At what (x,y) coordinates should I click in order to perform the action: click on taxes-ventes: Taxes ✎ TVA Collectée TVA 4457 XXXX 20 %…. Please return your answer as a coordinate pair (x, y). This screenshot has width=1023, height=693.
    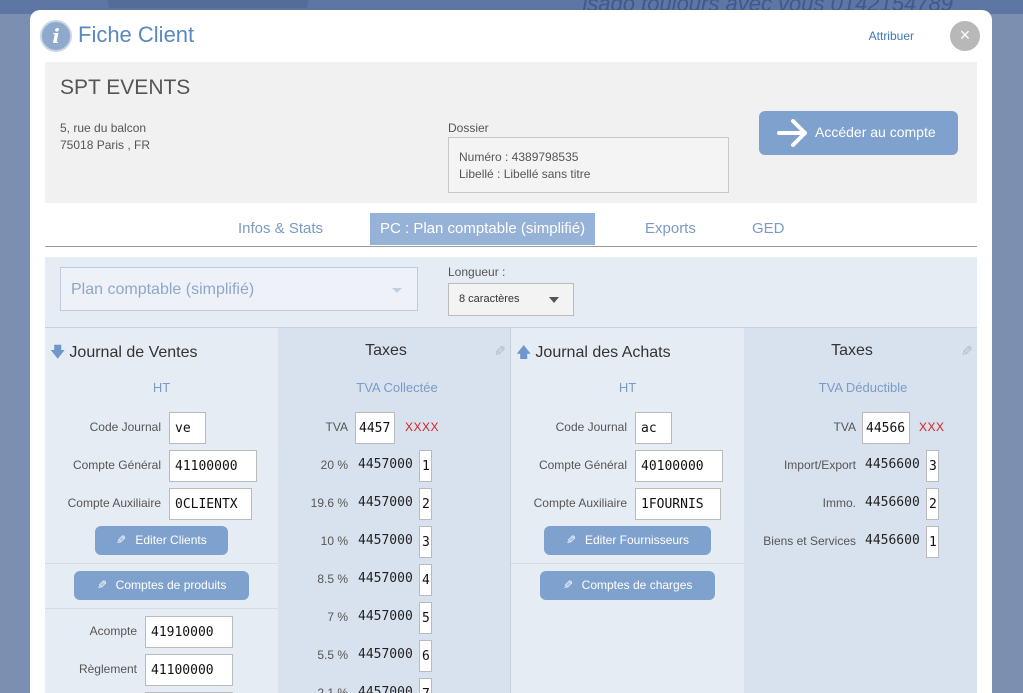
    Looking at the image, I should click on (394, 510).